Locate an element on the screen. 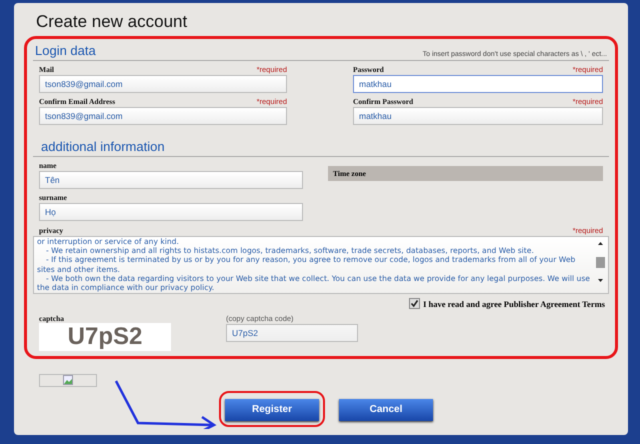 This screenshot has height=444, width=640. input-field: U7pS2 is located at coordinates (292, 333).